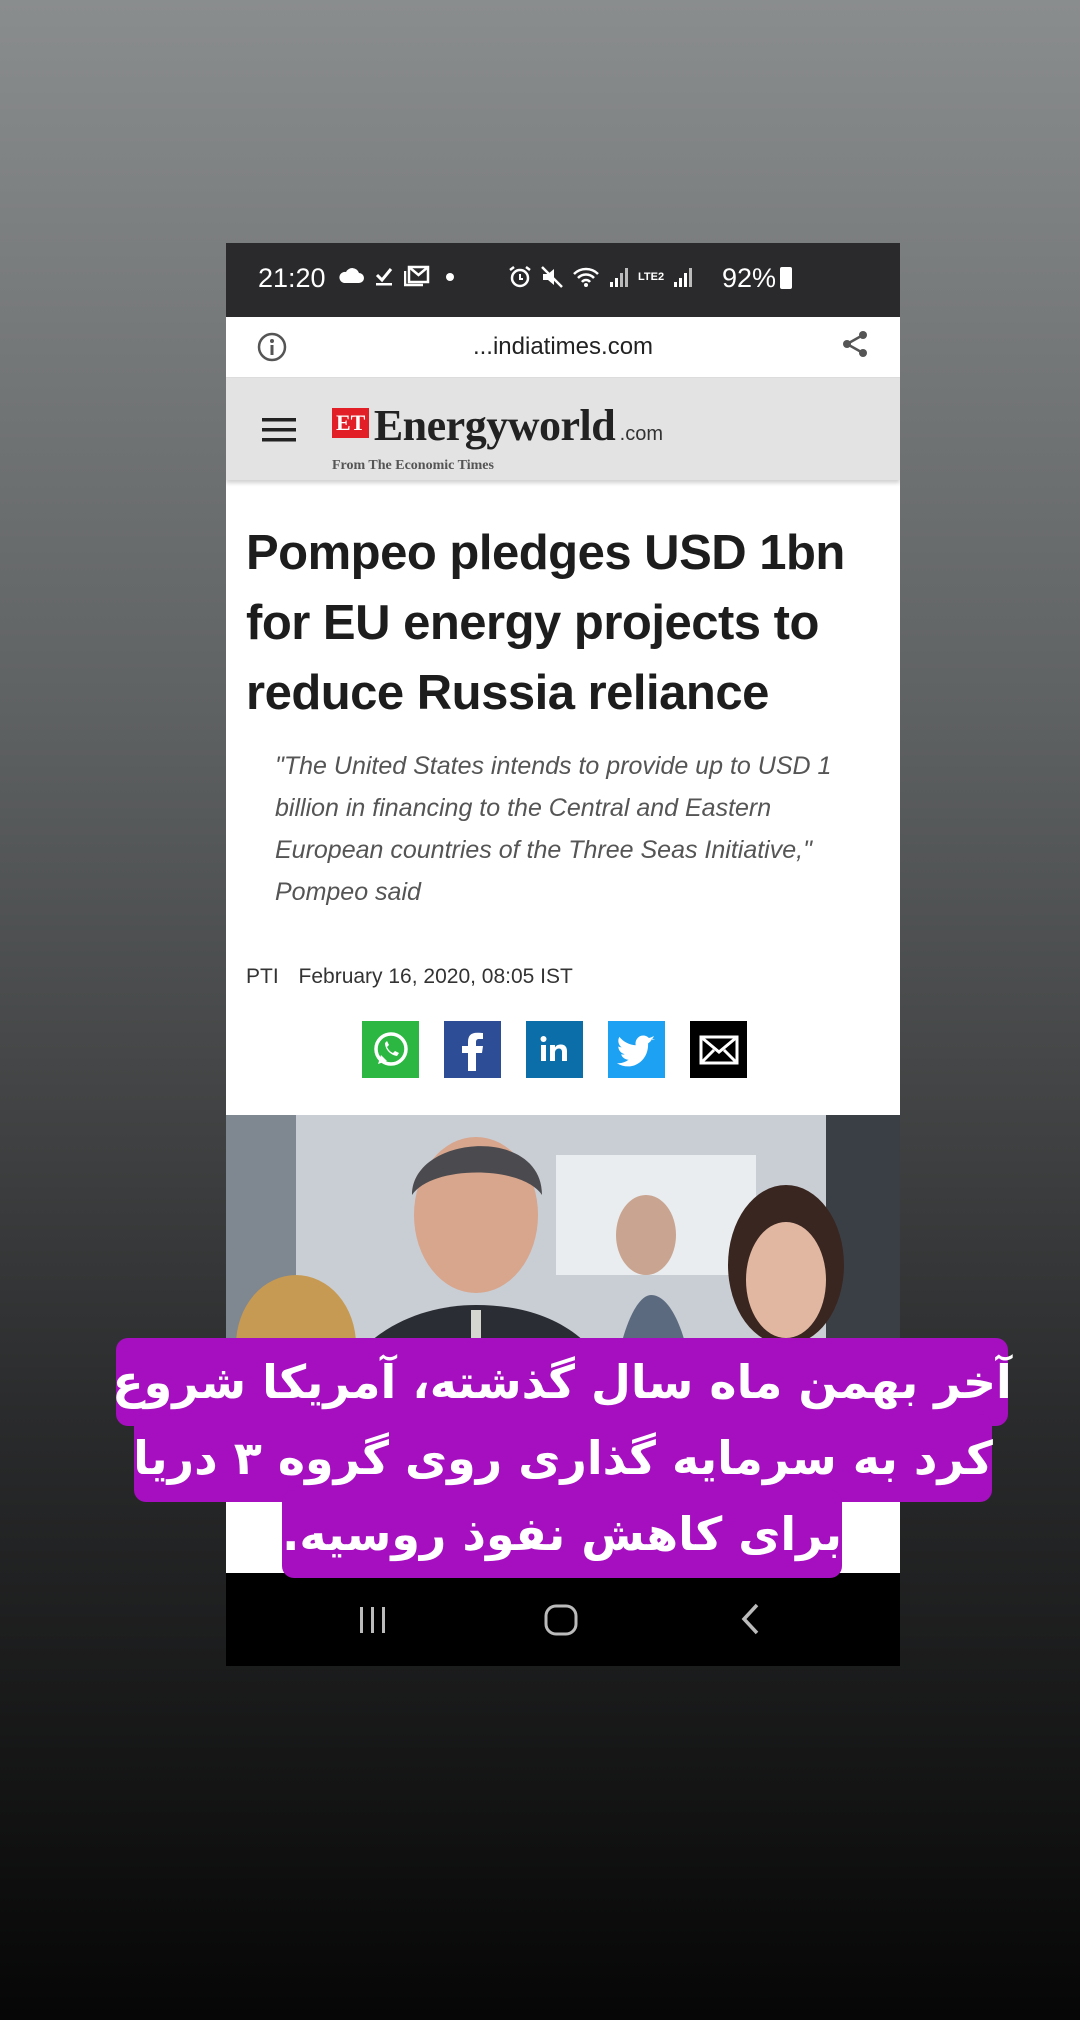 The width and height of the screenshot is (1080, 2020). Describe the element at coordinates (855, 346) in the screenshot. I see `share-icon` at that location.